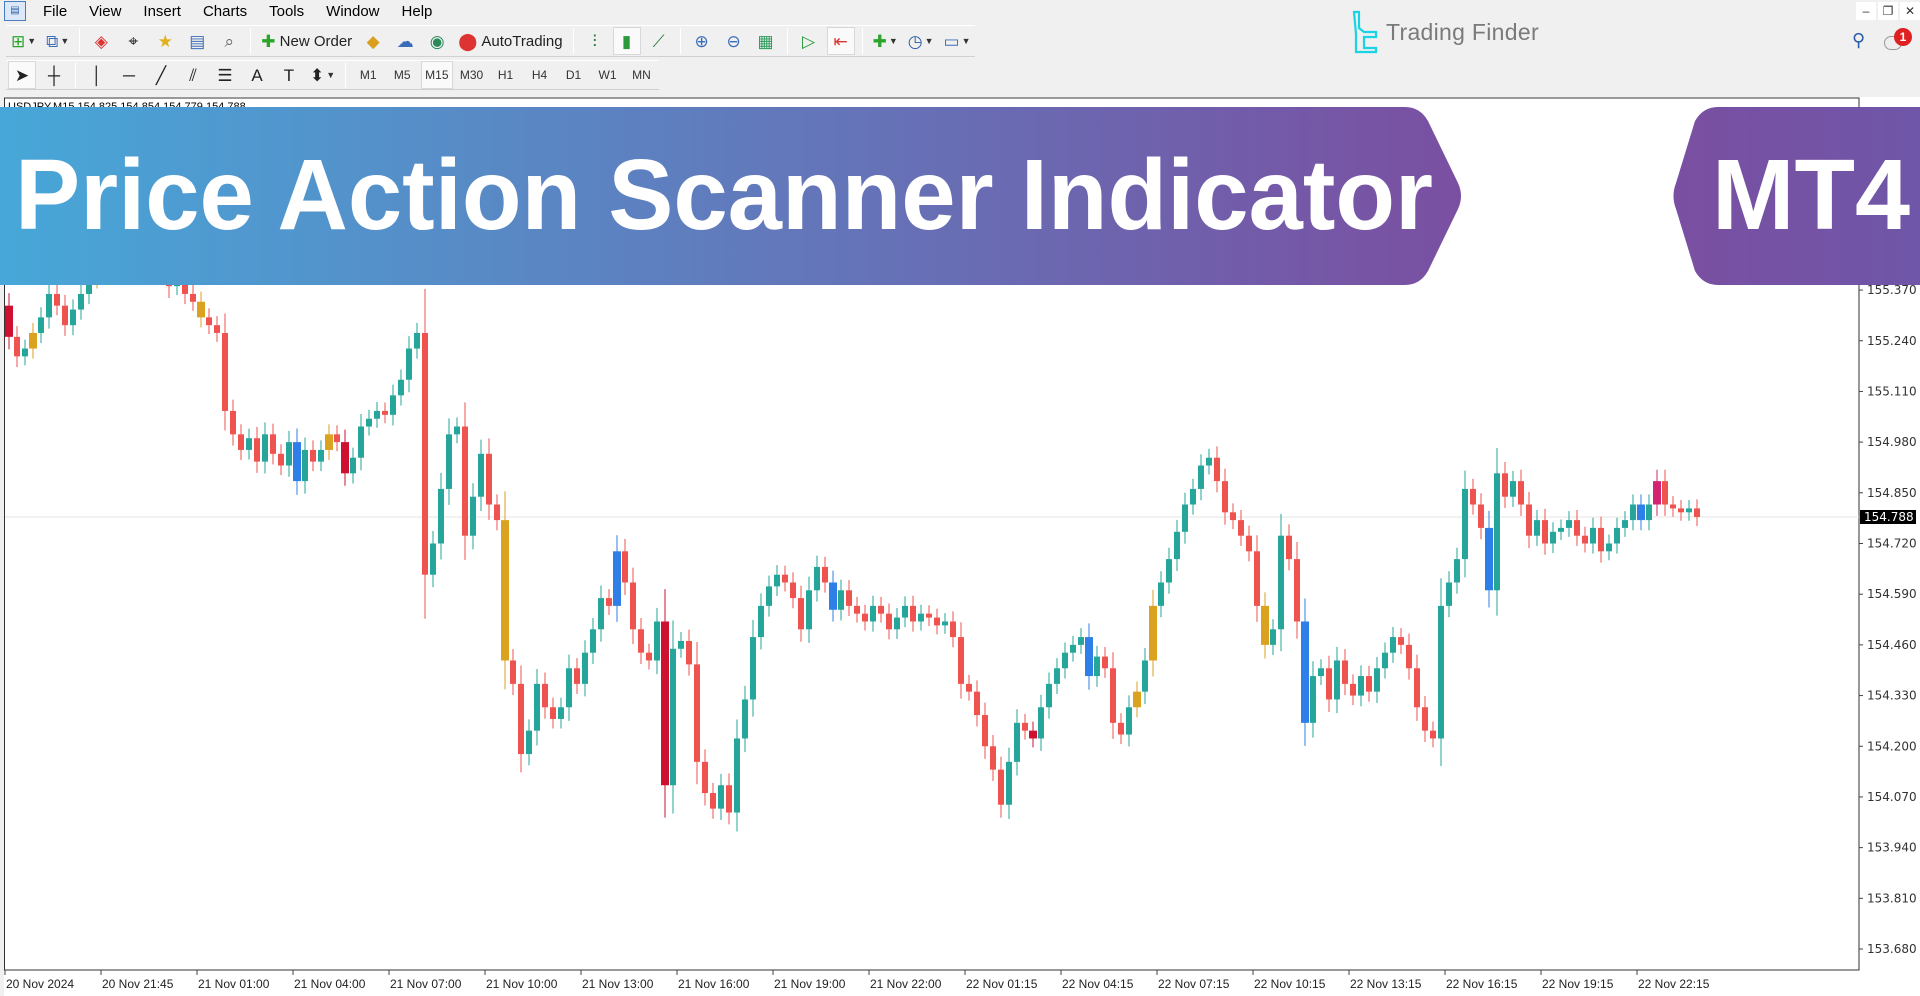 This screenshot has width=1920, height=996. I want to click on zoom-in-button: ⊕, so click(702, 41).